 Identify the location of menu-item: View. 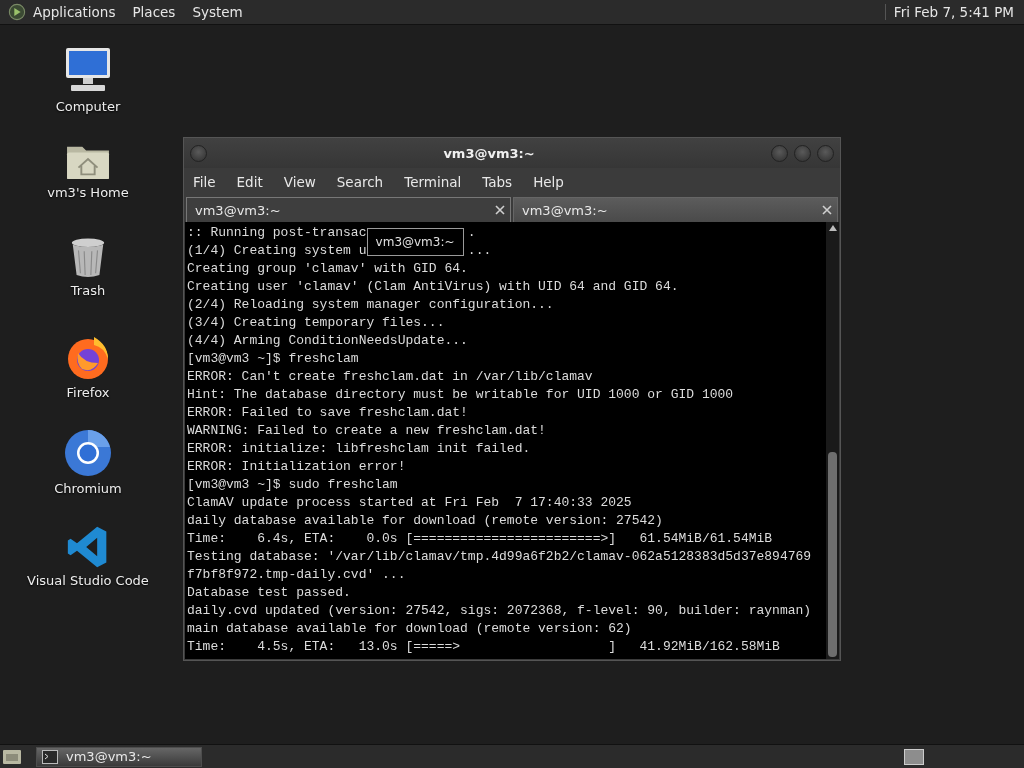
(299, 181).